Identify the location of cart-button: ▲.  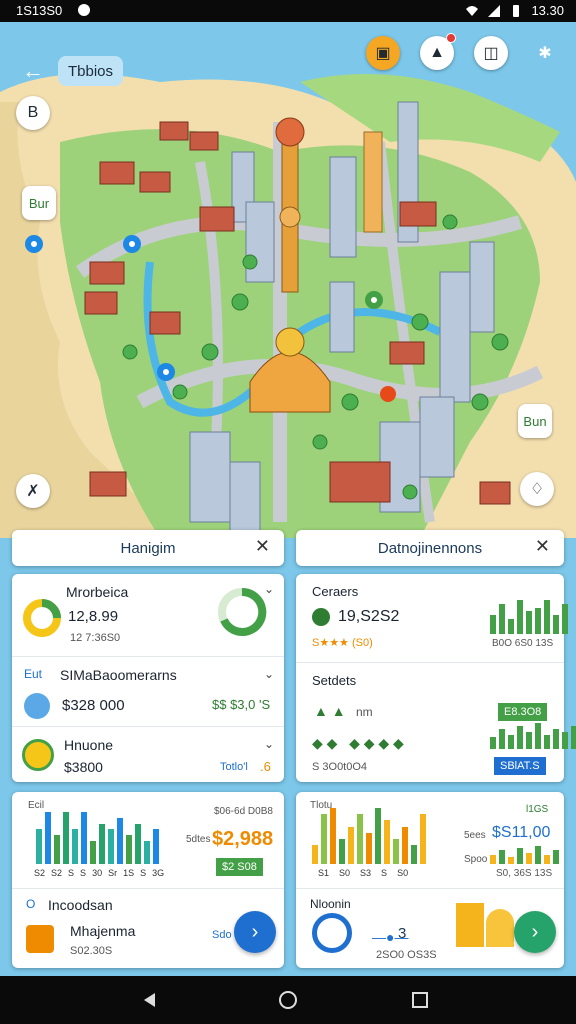
(438, 51).